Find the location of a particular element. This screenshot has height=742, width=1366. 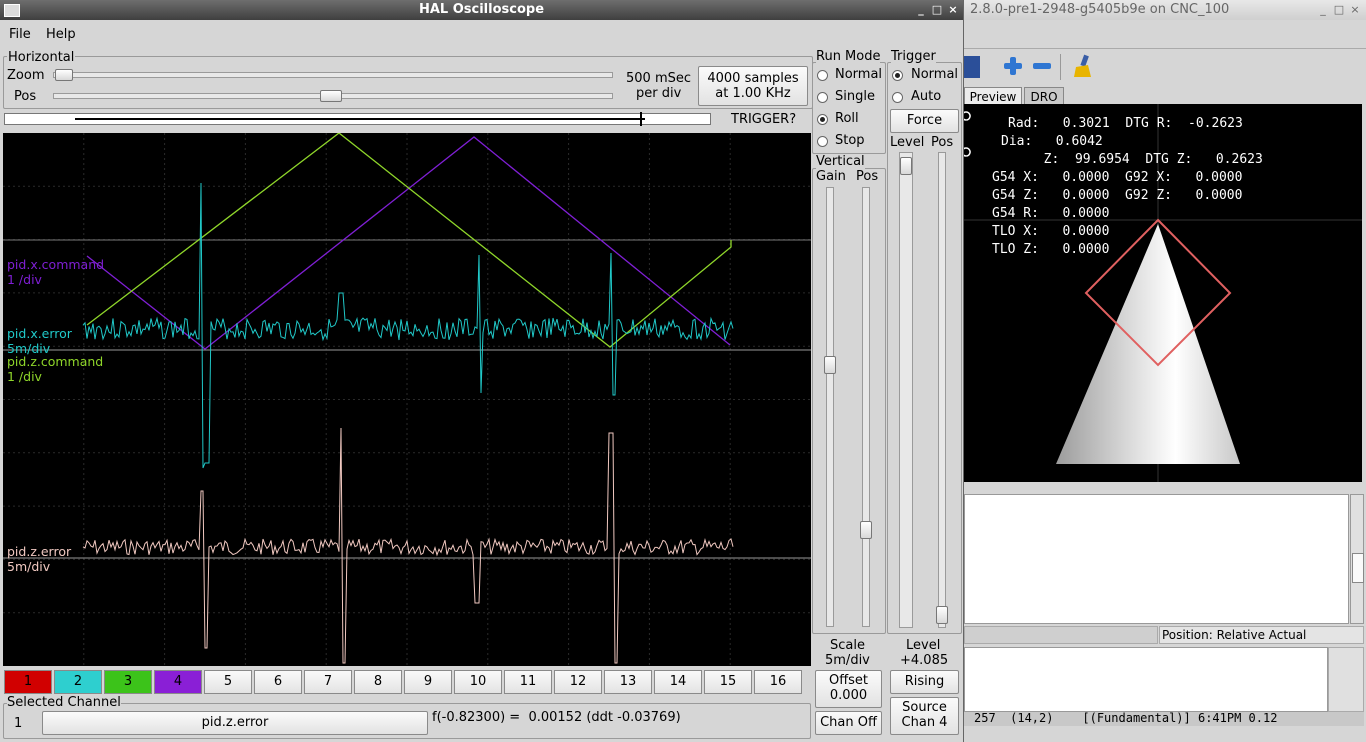

run-mode-radio-roll is located at coordinates (822, 119).